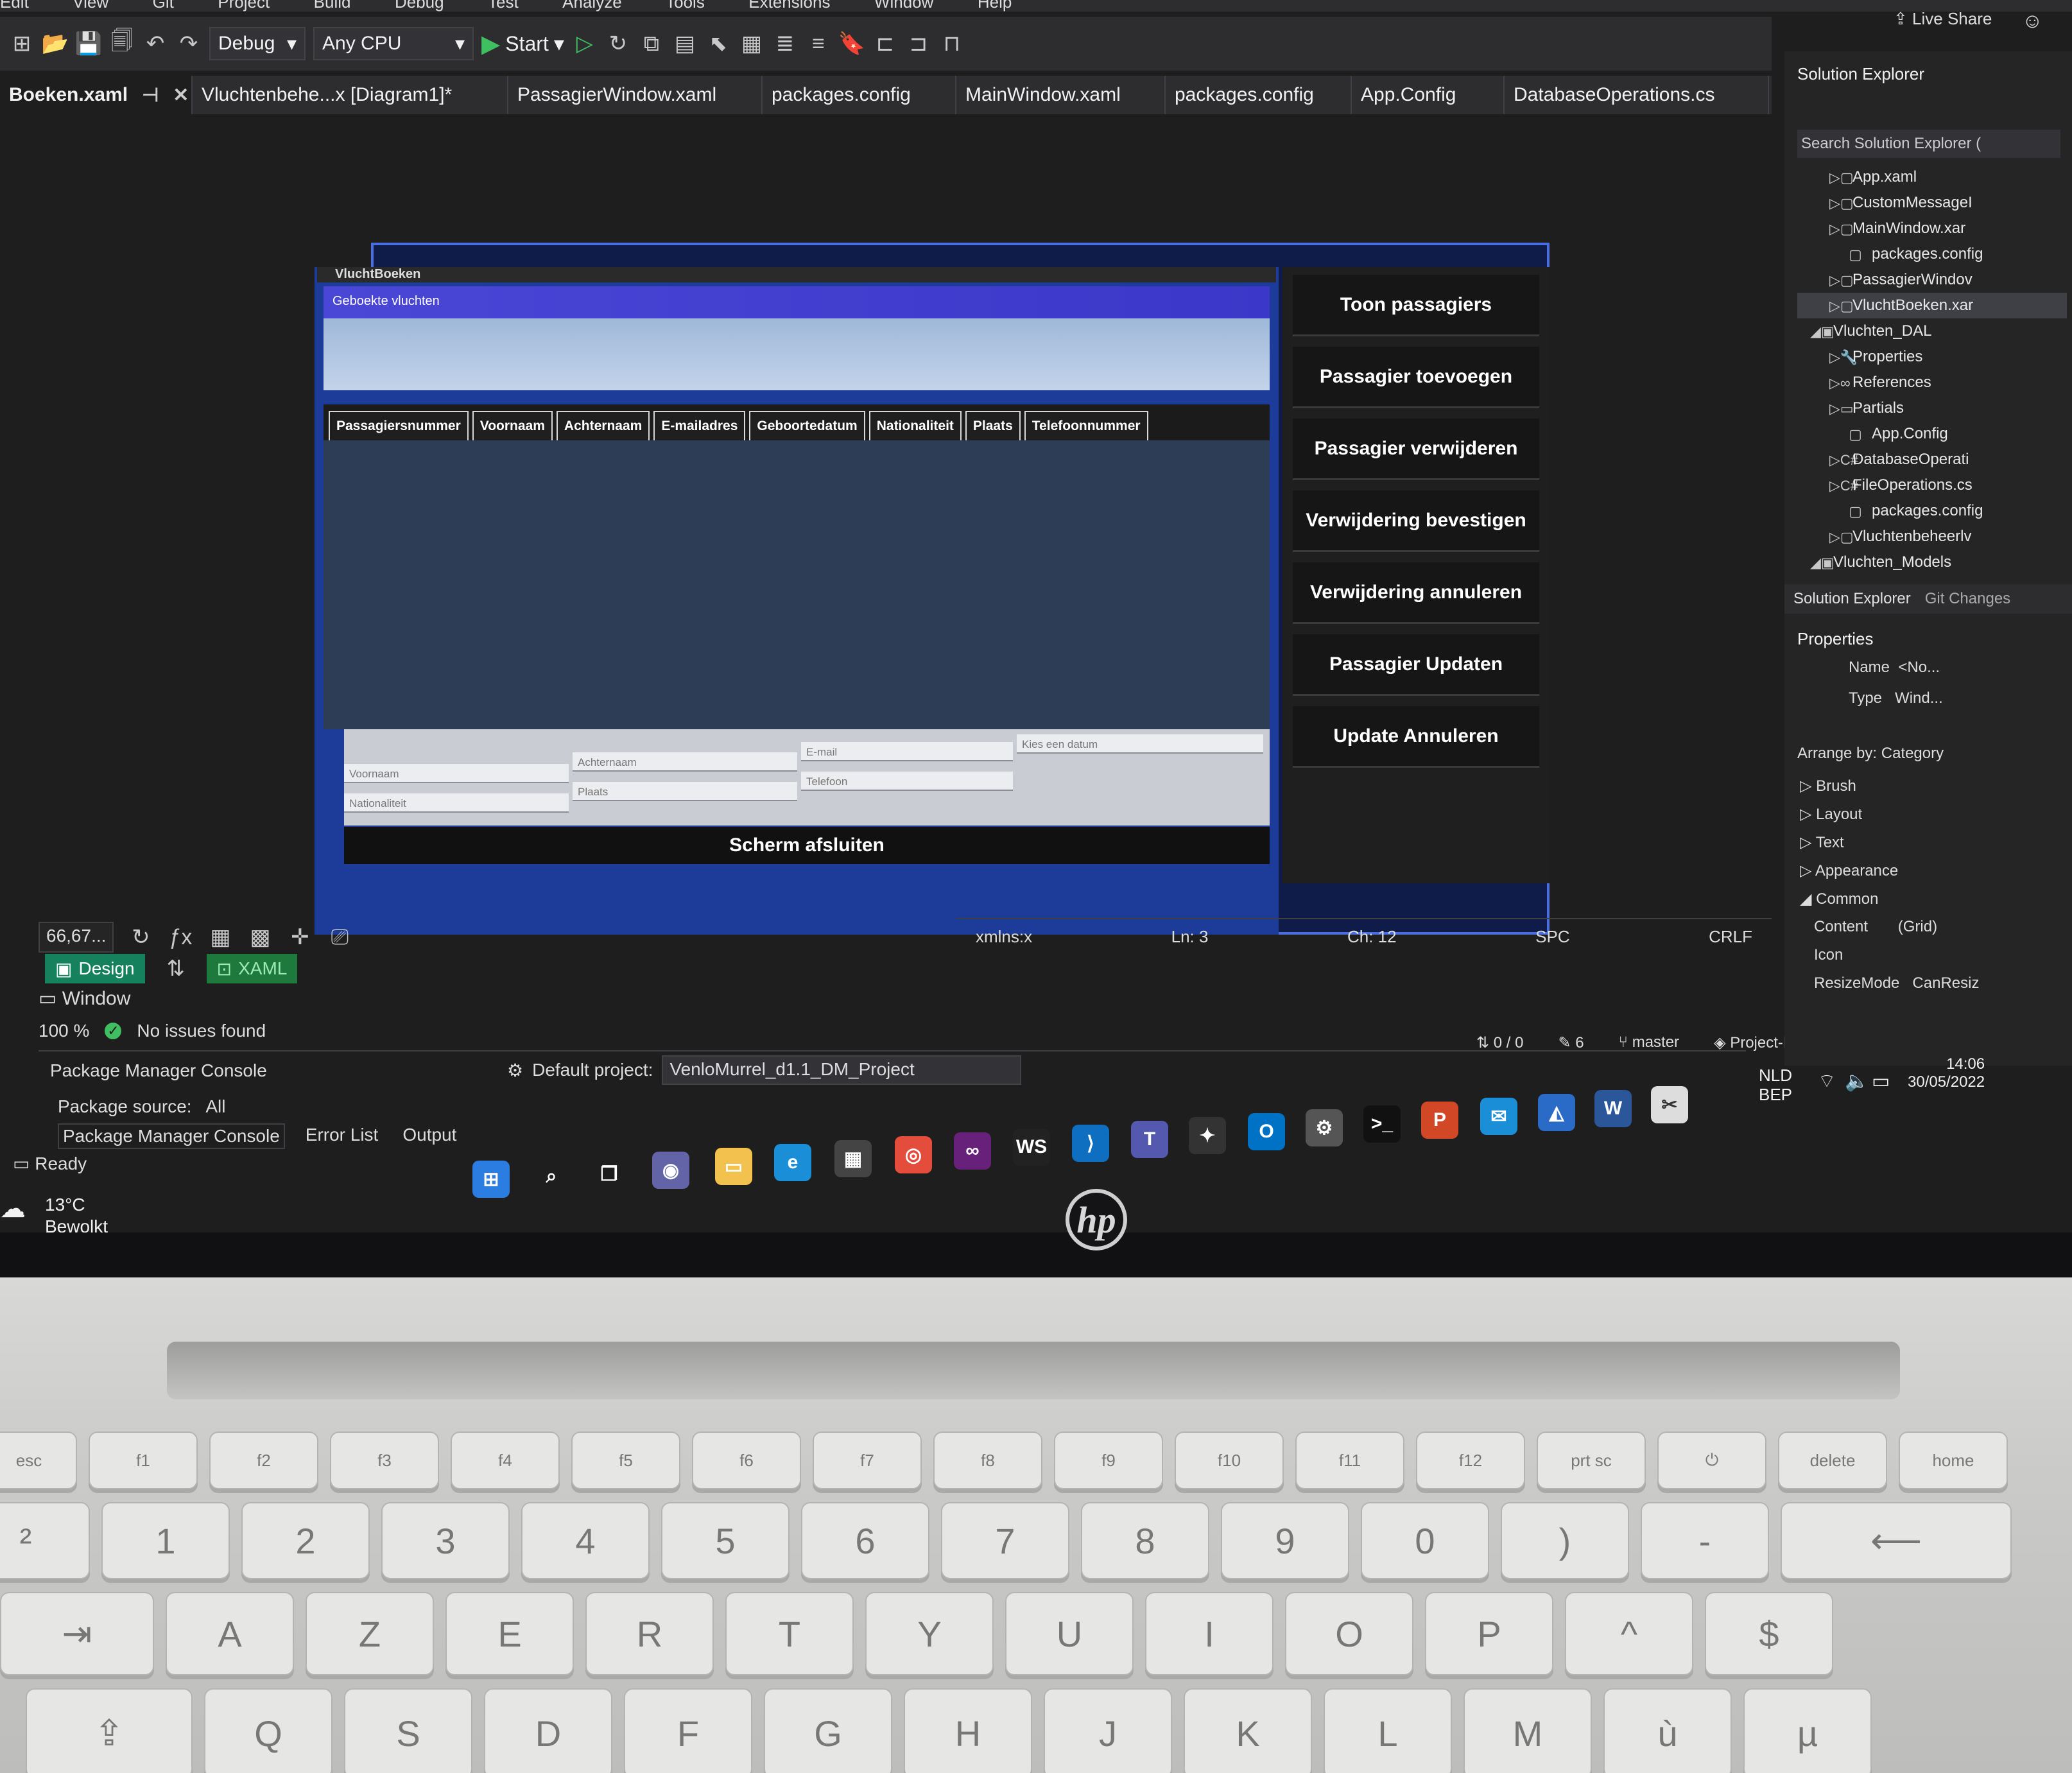  I want to click on column-header: Geboortedatum, so click(807, 425).